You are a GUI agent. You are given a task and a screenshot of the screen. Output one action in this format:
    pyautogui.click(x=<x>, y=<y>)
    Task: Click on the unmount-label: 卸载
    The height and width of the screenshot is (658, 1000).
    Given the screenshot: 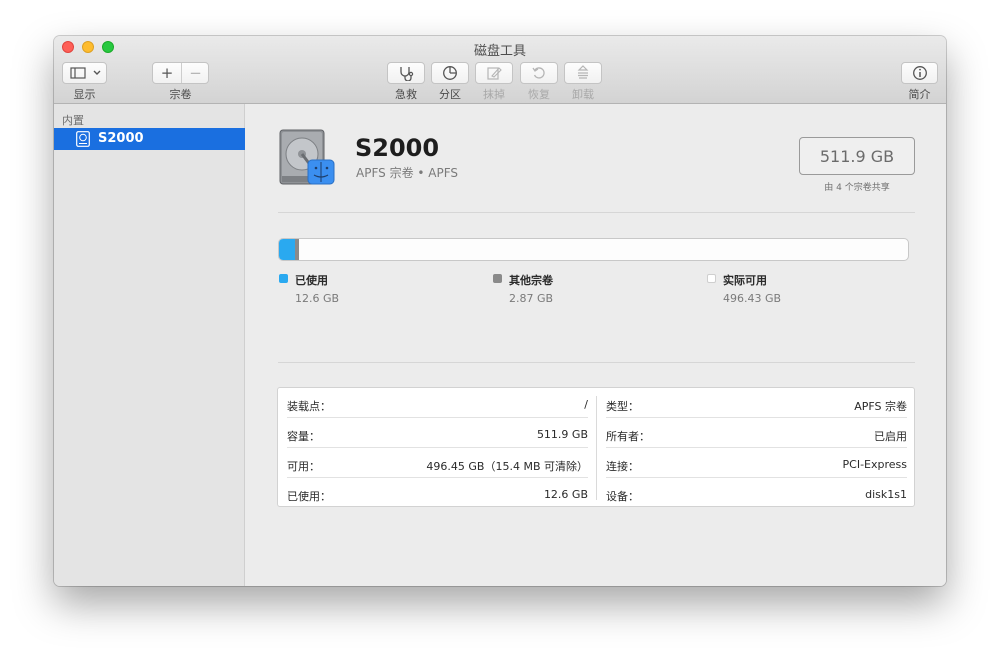 What is the action you would take?
    pyautogui.click(x=583, y=94)
    